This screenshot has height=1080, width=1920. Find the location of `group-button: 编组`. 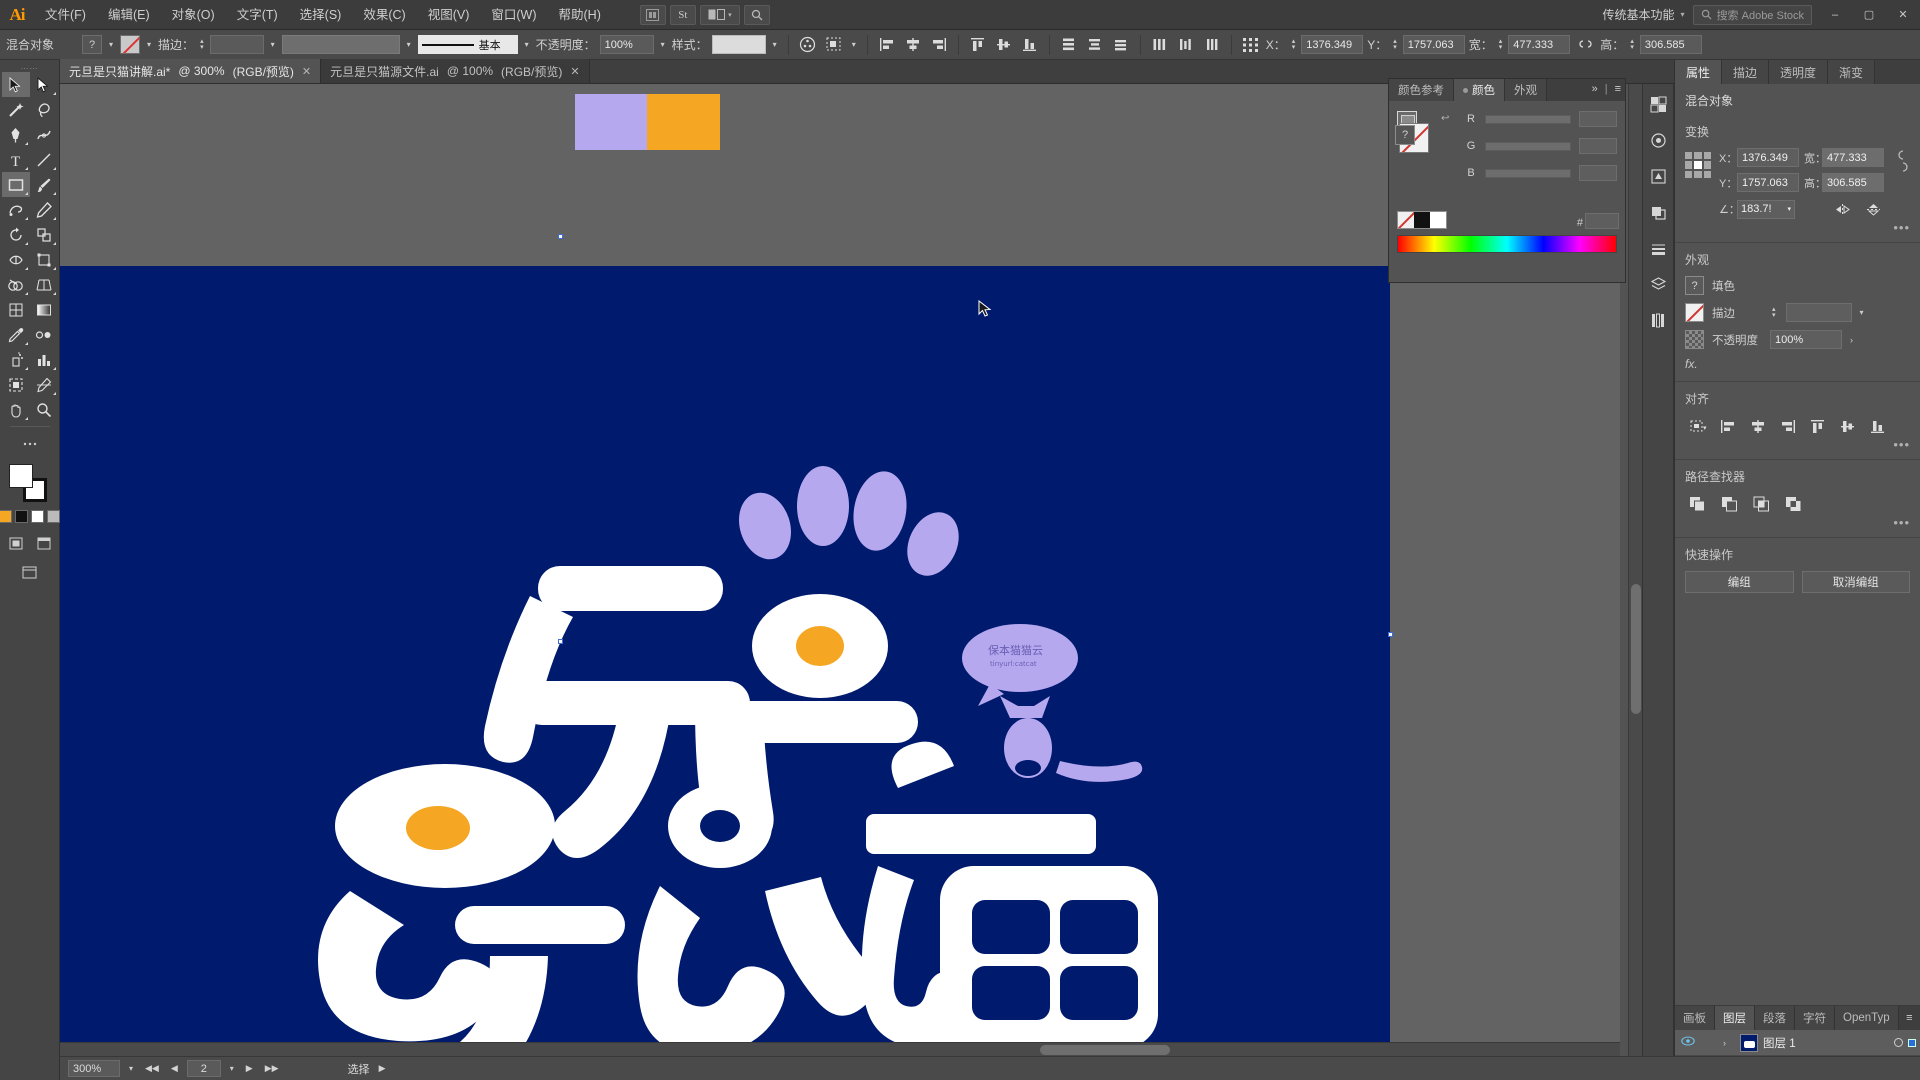

group-button: 编组 is located at coordinates (1739, 582).